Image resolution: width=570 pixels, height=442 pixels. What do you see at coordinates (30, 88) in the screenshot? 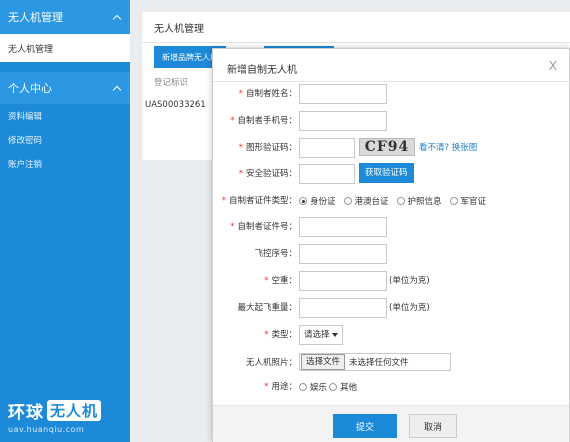
I see `sidebar-section-label: 个人中心` at bounding box center [30, 88].